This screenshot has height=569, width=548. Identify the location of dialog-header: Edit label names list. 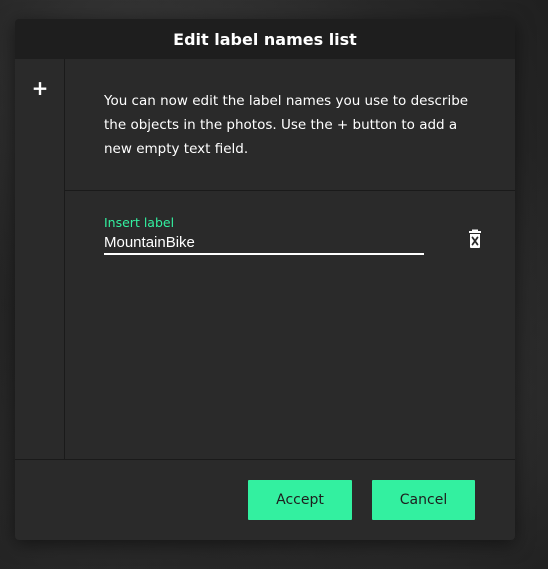
(265, 39).